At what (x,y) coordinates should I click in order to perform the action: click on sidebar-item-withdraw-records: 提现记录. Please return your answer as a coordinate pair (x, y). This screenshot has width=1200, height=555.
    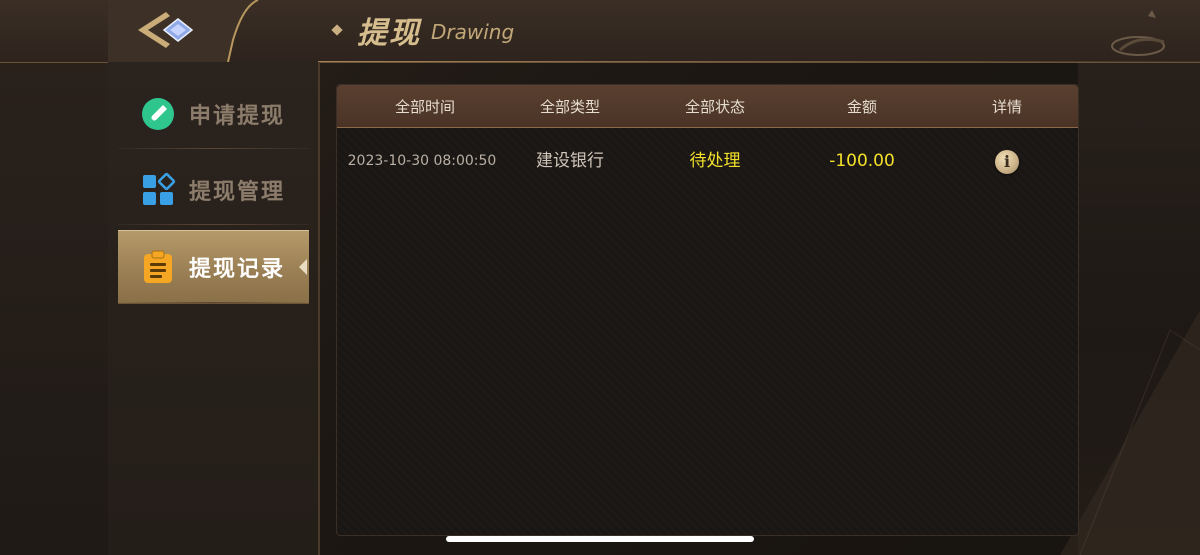
    Looking at the image, I should click on (213, 267).